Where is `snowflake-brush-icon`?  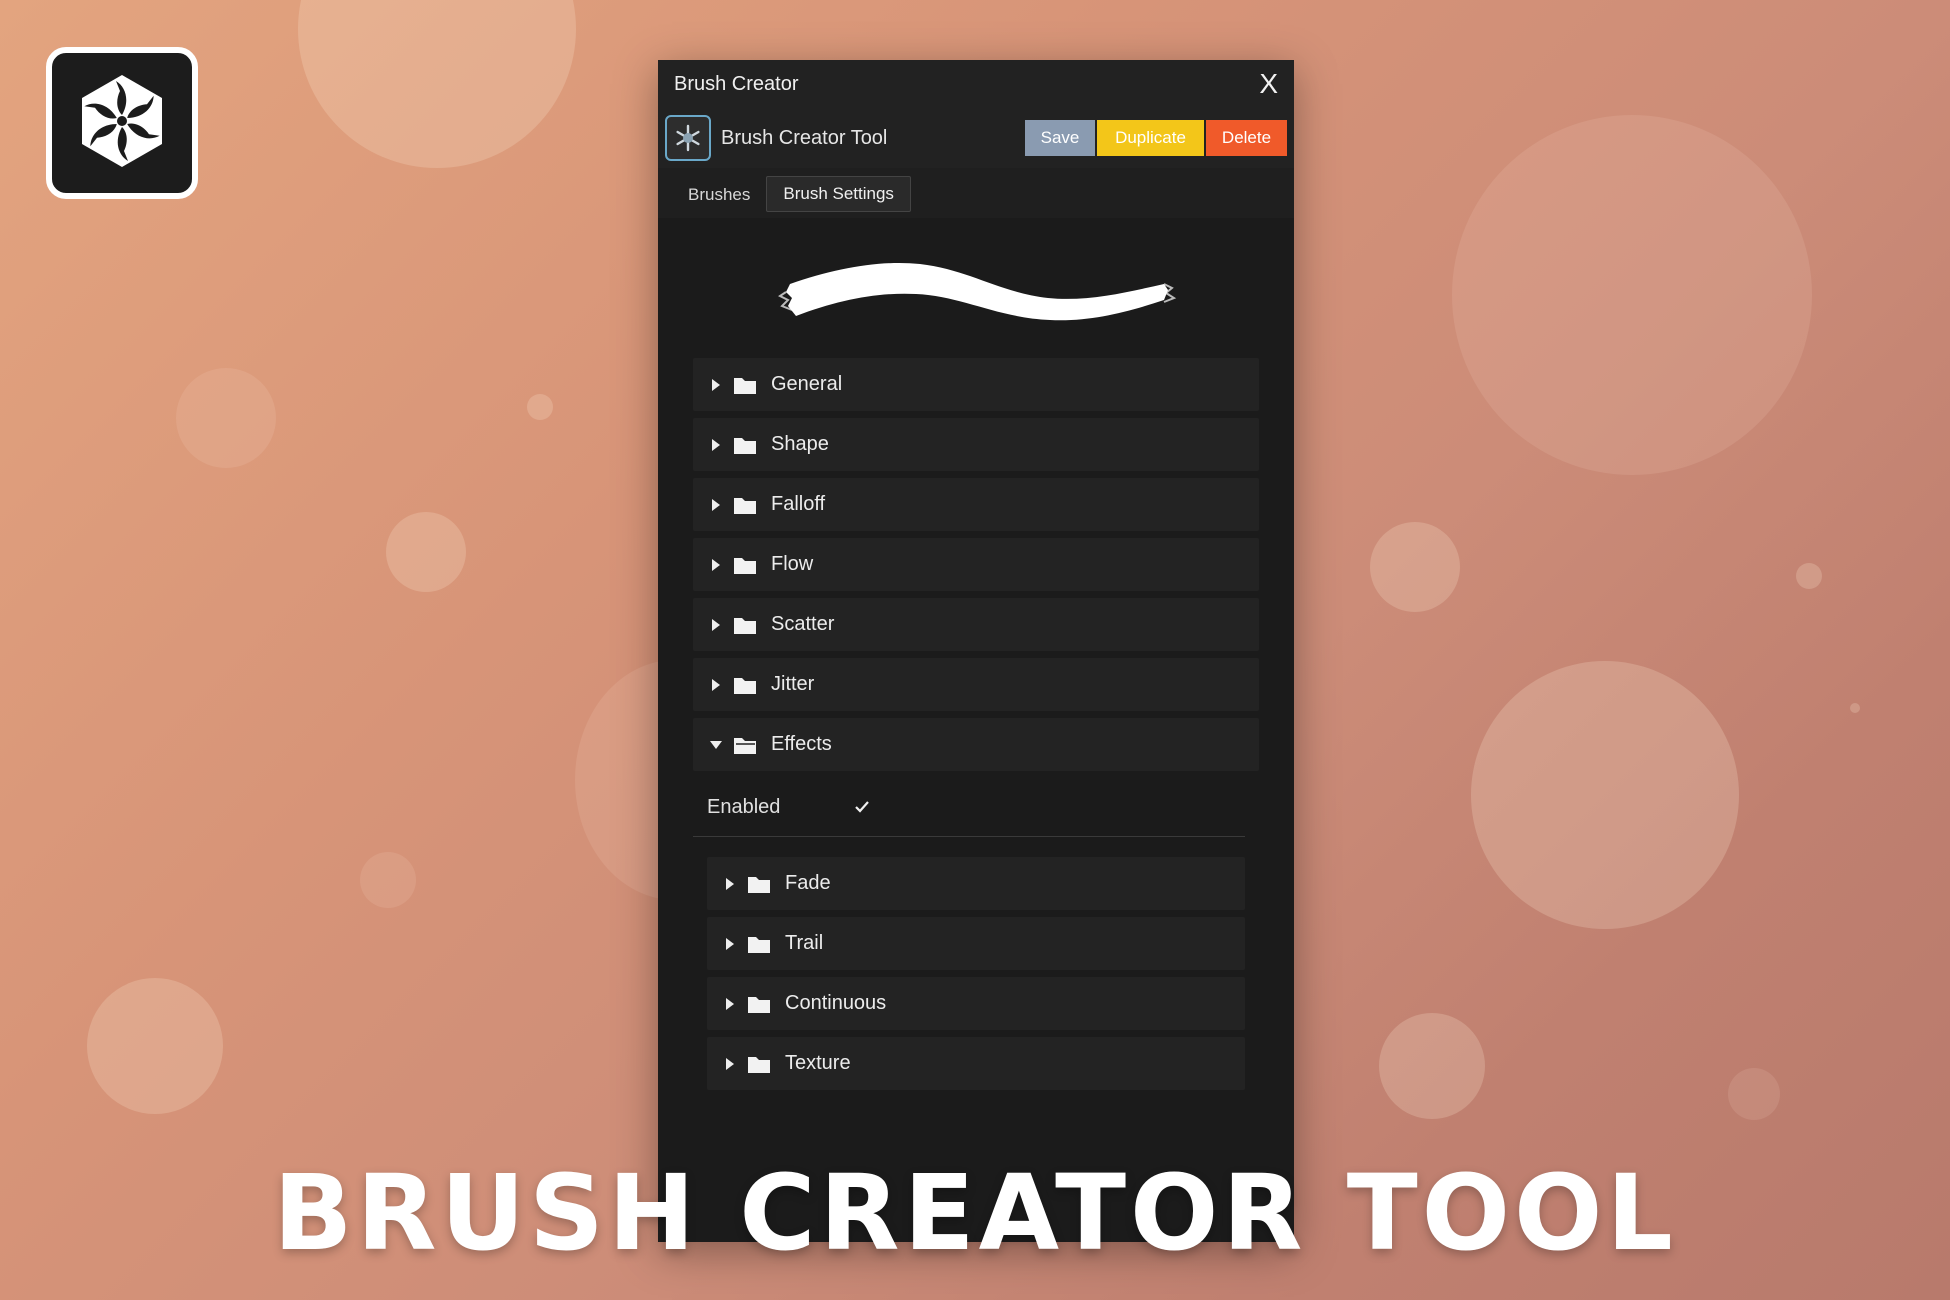
snowflake-brush-icon is located at coordinates (688, 138).